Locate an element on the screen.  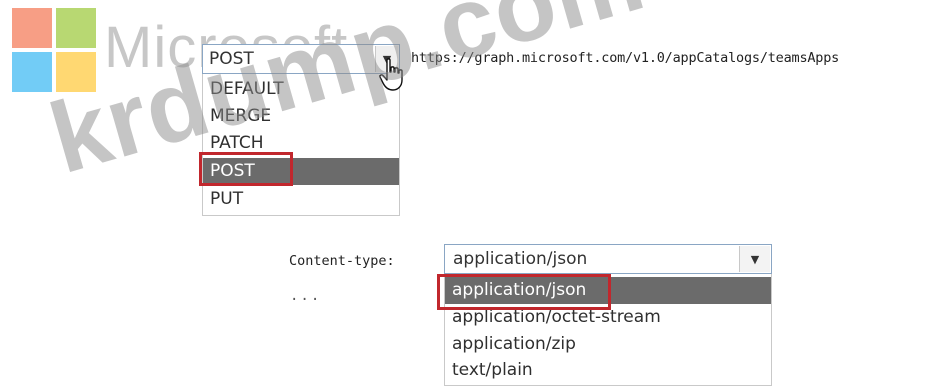
content-type-option-text-plain: text/plain is located at coordinates (608, 370).